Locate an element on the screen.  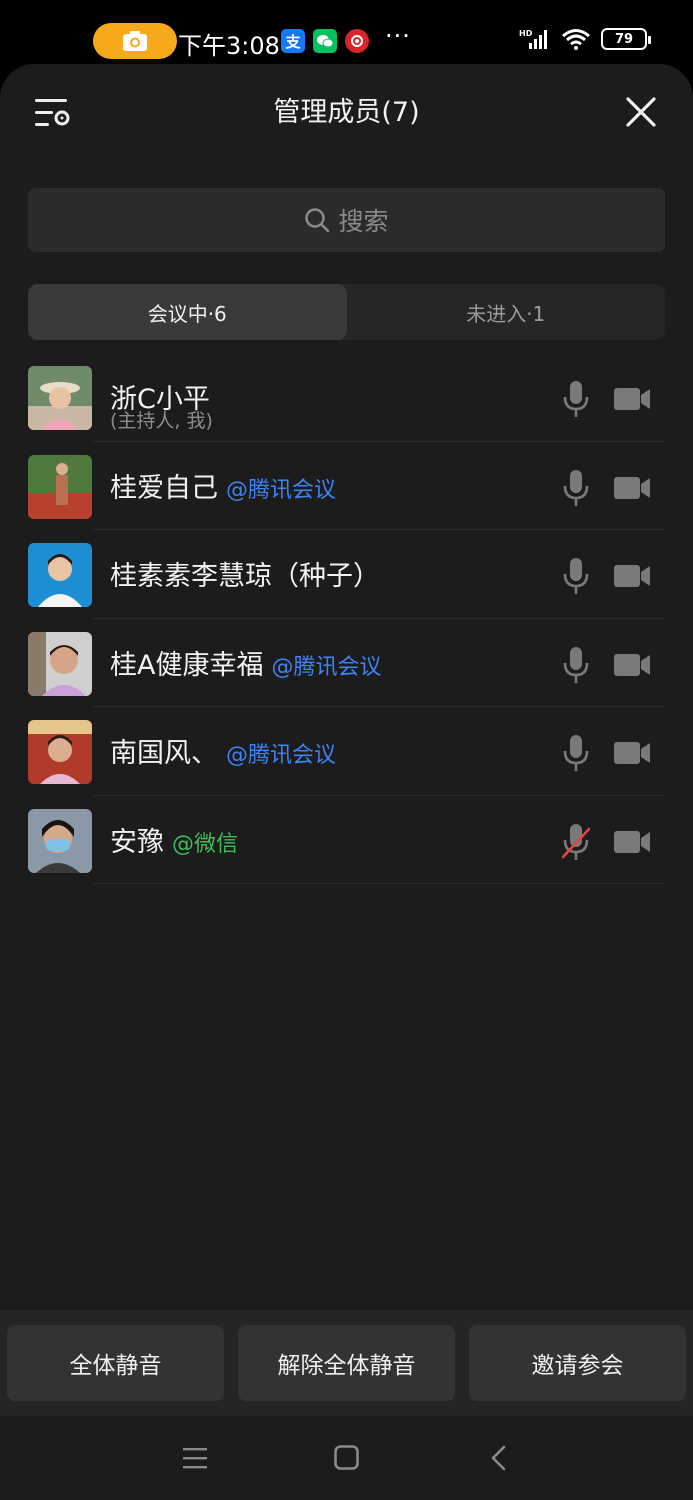
search-icon is located at coordinates (317, 220).